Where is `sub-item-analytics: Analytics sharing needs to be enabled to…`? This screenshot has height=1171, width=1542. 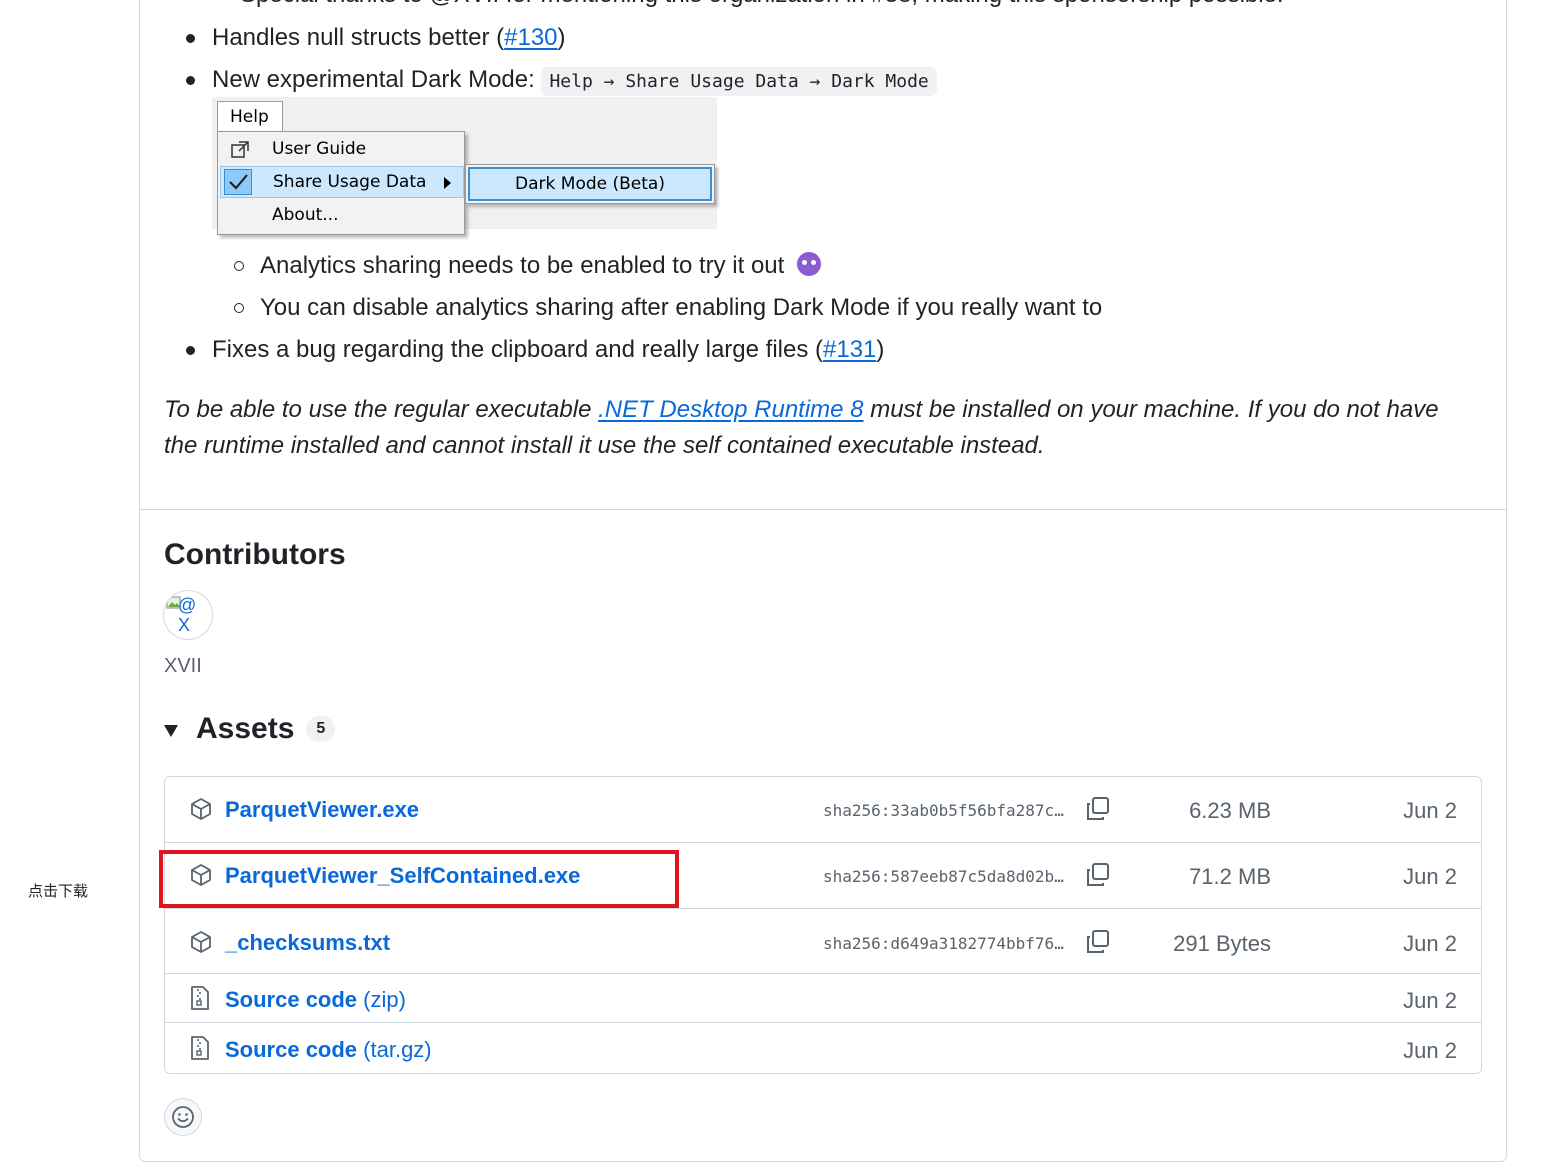 sub-item-analytics: Analytics sharing needs to be enabled to… is located at coordinates (527, 266).